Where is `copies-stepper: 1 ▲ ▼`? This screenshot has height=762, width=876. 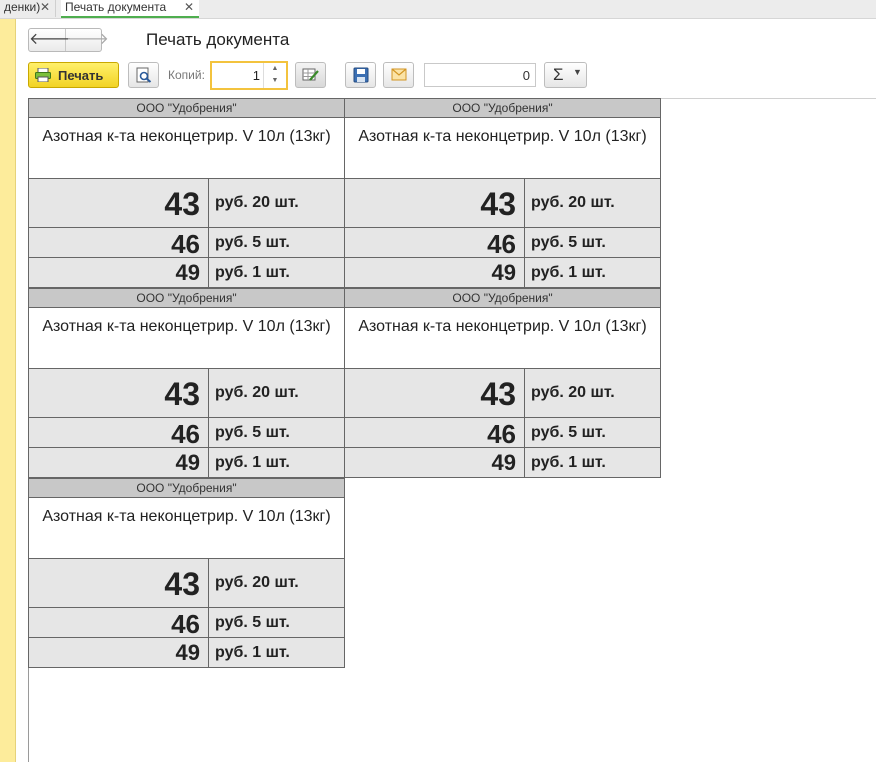
copies-stepper: 1 ▲ ▼ is located at coordinates (249, 75).